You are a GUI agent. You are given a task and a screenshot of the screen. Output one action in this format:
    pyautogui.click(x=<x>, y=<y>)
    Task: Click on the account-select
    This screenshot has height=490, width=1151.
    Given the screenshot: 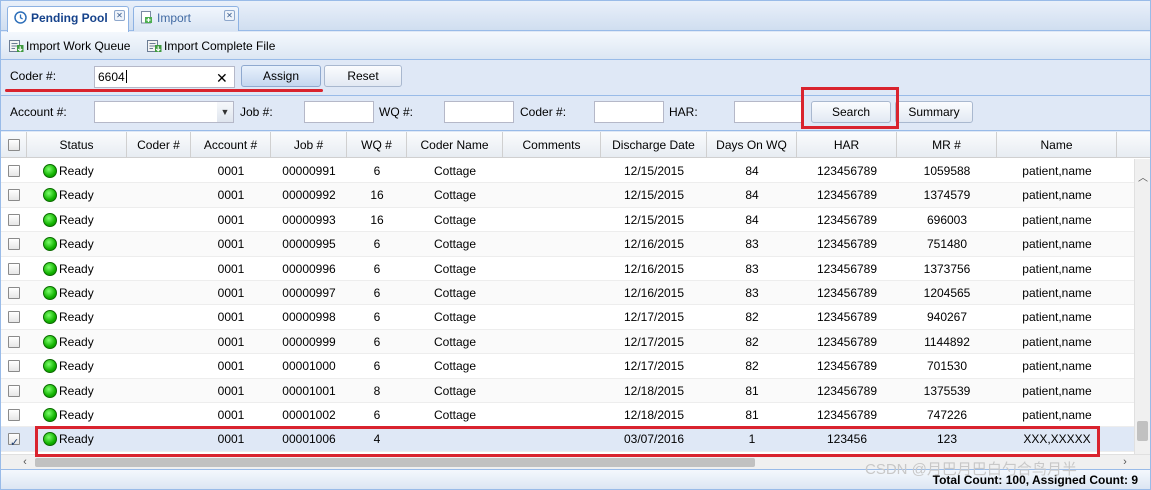 What is the action you would take?
    pyautogui.click(x=156, y=112)
    